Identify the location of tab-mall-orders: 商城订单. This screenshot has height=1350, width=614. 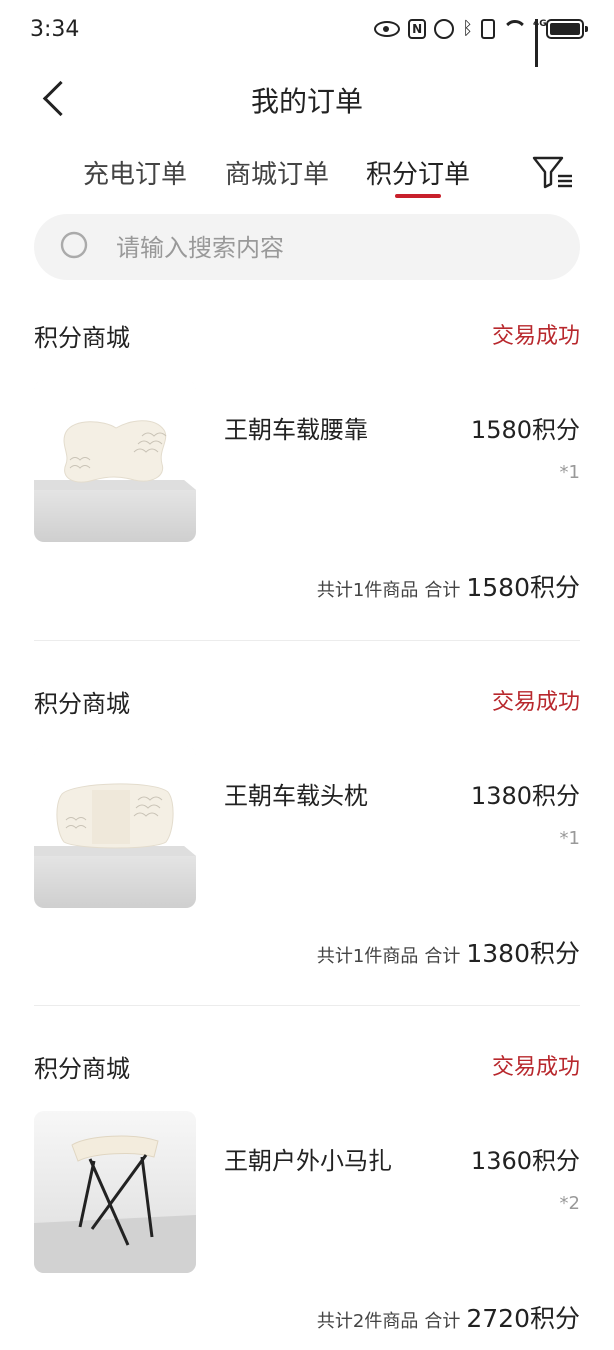
(277, 172).